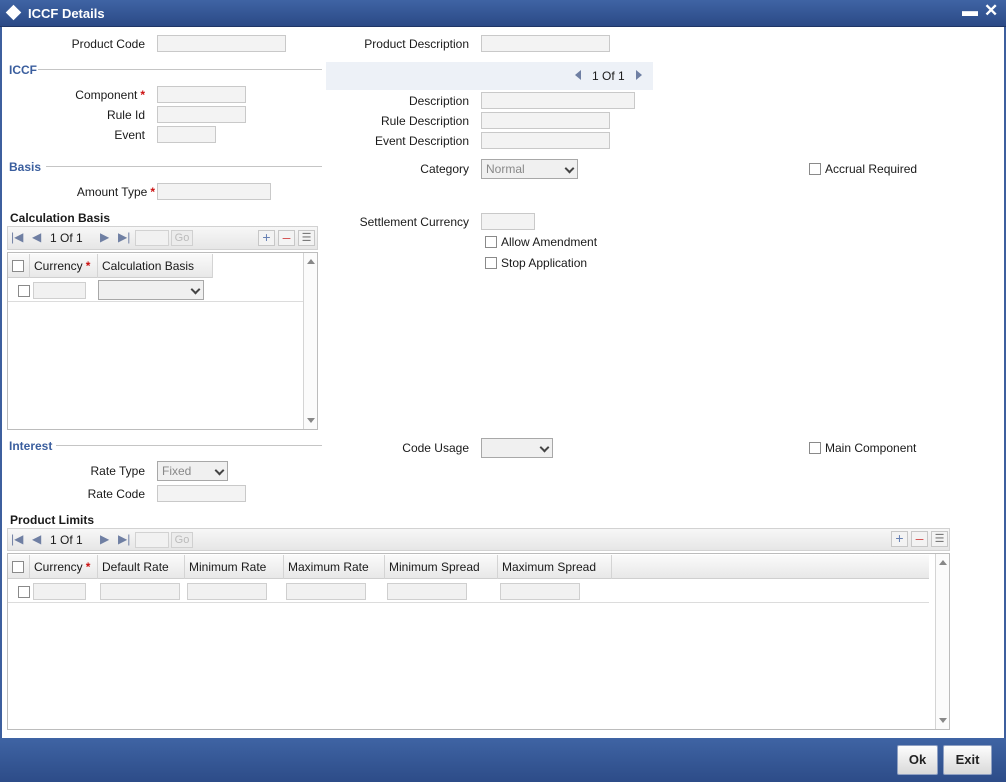  What do you see at coordinates (991, 10) in the screenshot?
I see `close-icon: ✕` at bounding box center [991, 10].